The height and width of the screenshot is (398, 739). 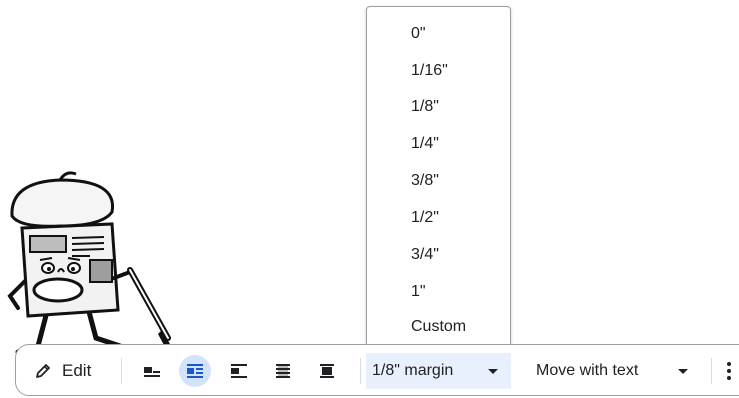 What do you see at coordinates (92, 265) in the screenshot?
I see `newspaper-painter-illustration` at bounding box center [92, 265].